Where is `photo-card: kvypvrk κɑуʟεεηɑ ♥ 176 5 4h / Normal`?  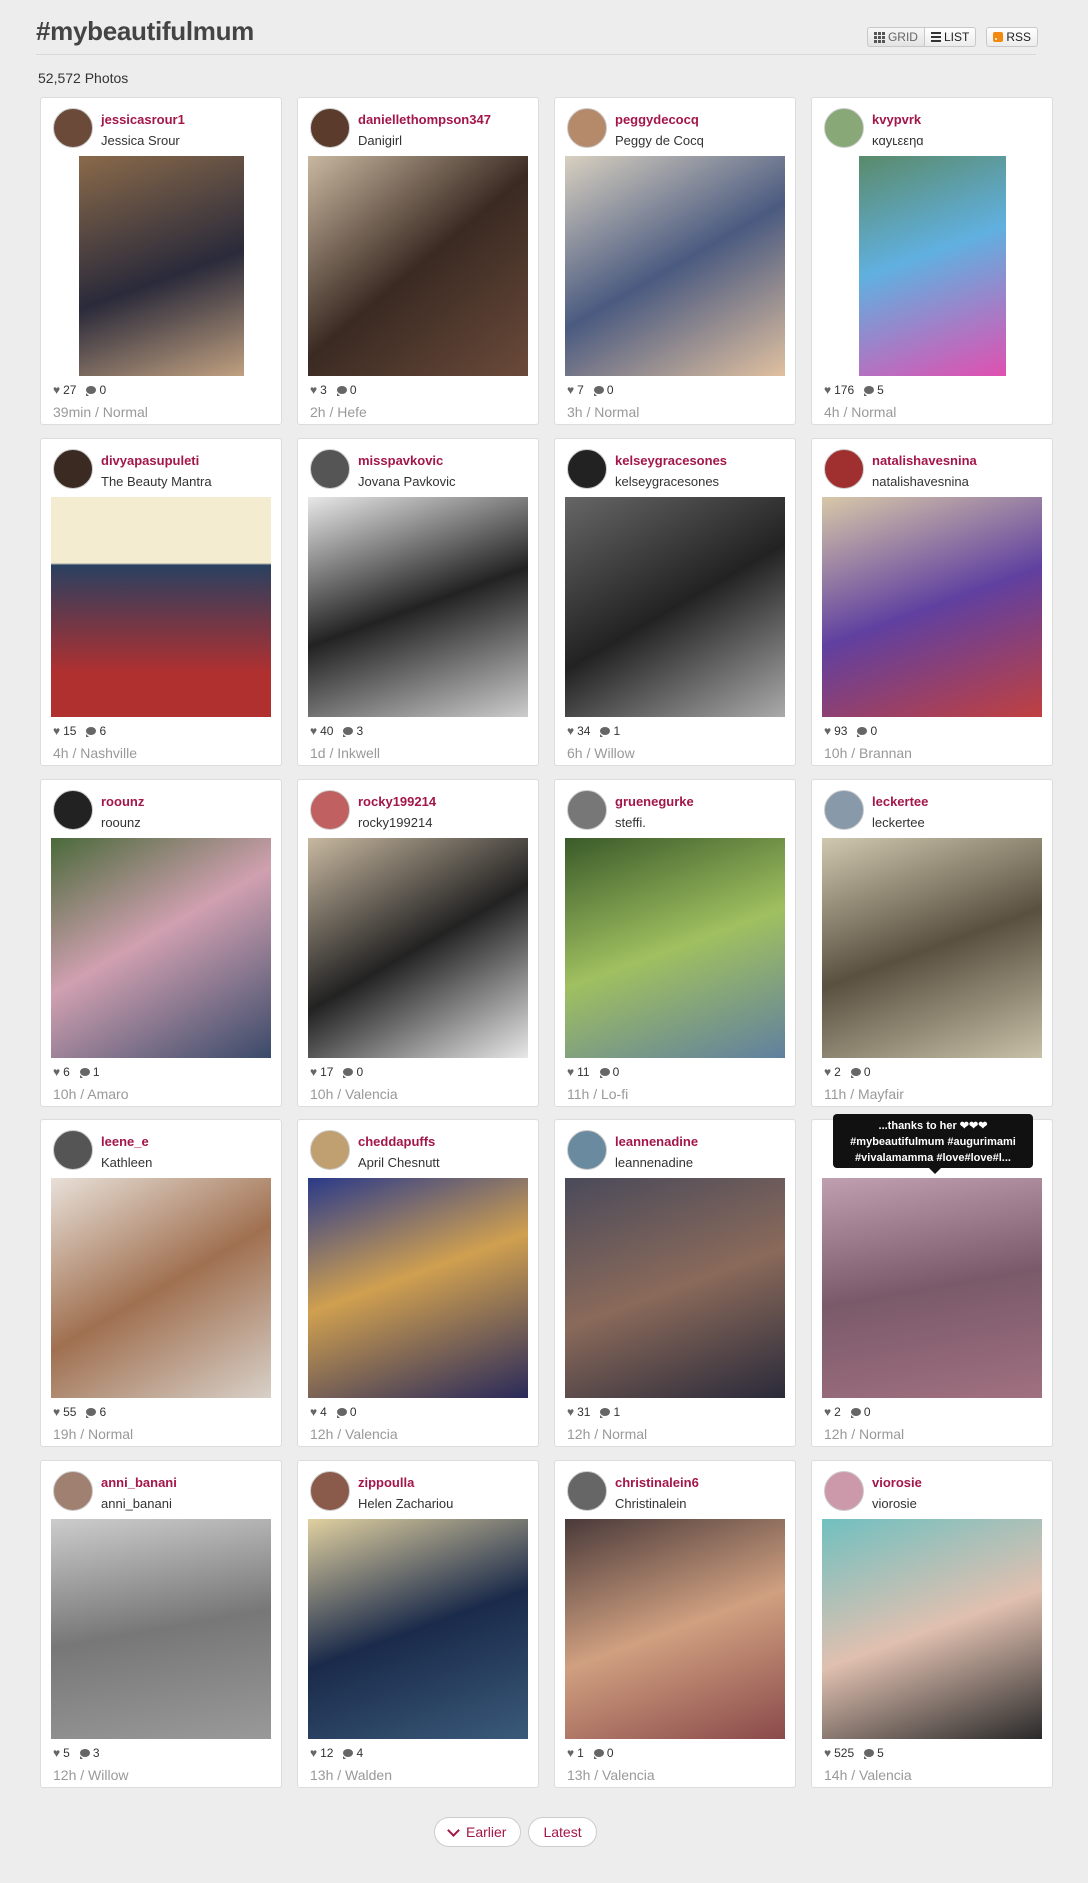 photo-card: kvypvrk κɑуʟεεηɑ ♥ 176 5 4h / Normal is located at coordinates (932, 261).